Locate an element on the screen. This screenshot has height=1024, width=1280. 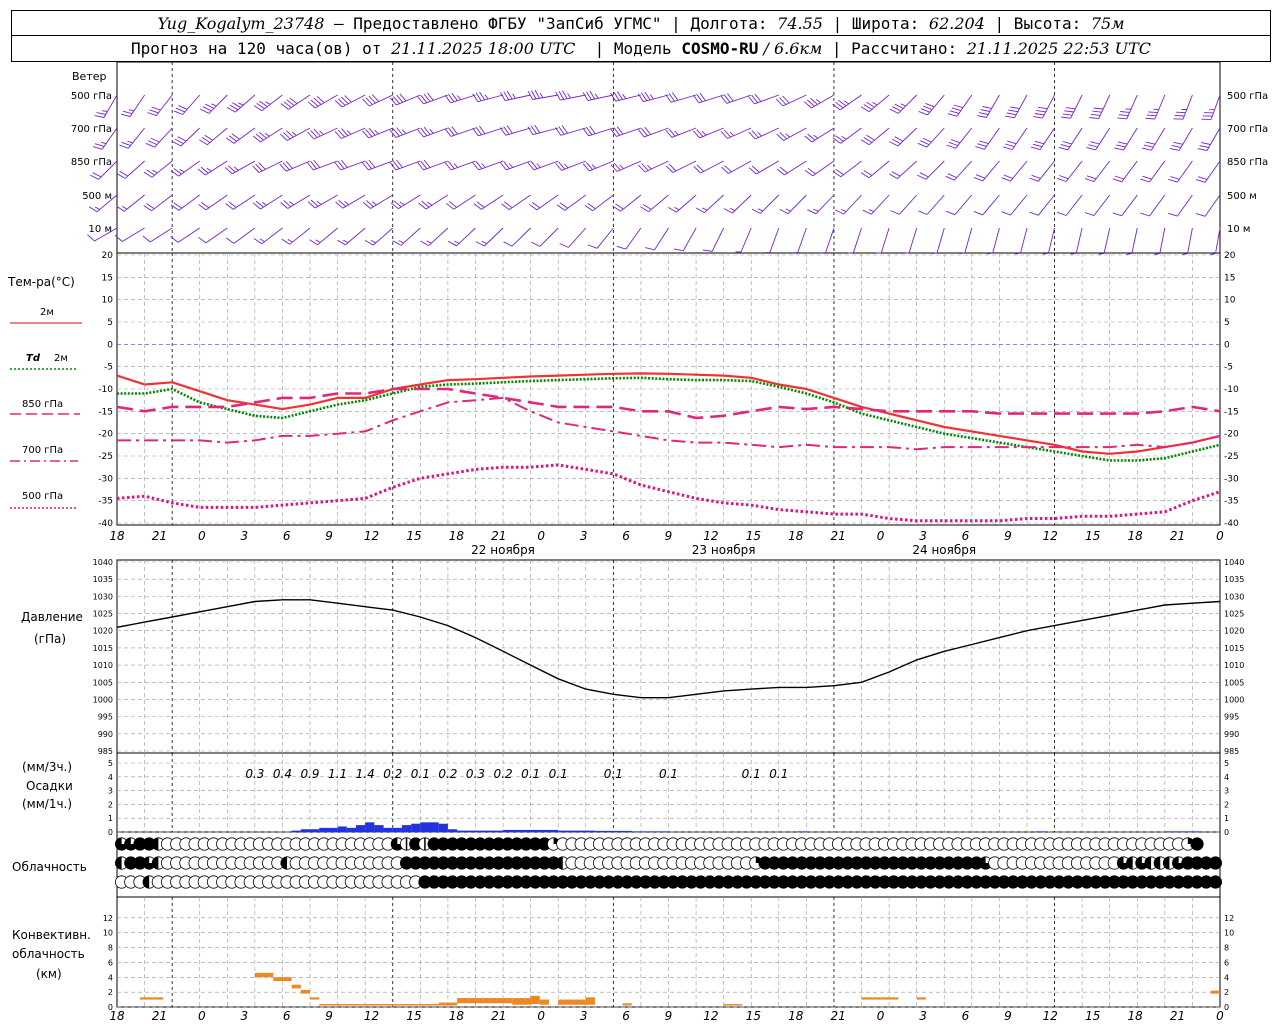
temp-ytick-left: 10 is located at coordinates (108, 301).